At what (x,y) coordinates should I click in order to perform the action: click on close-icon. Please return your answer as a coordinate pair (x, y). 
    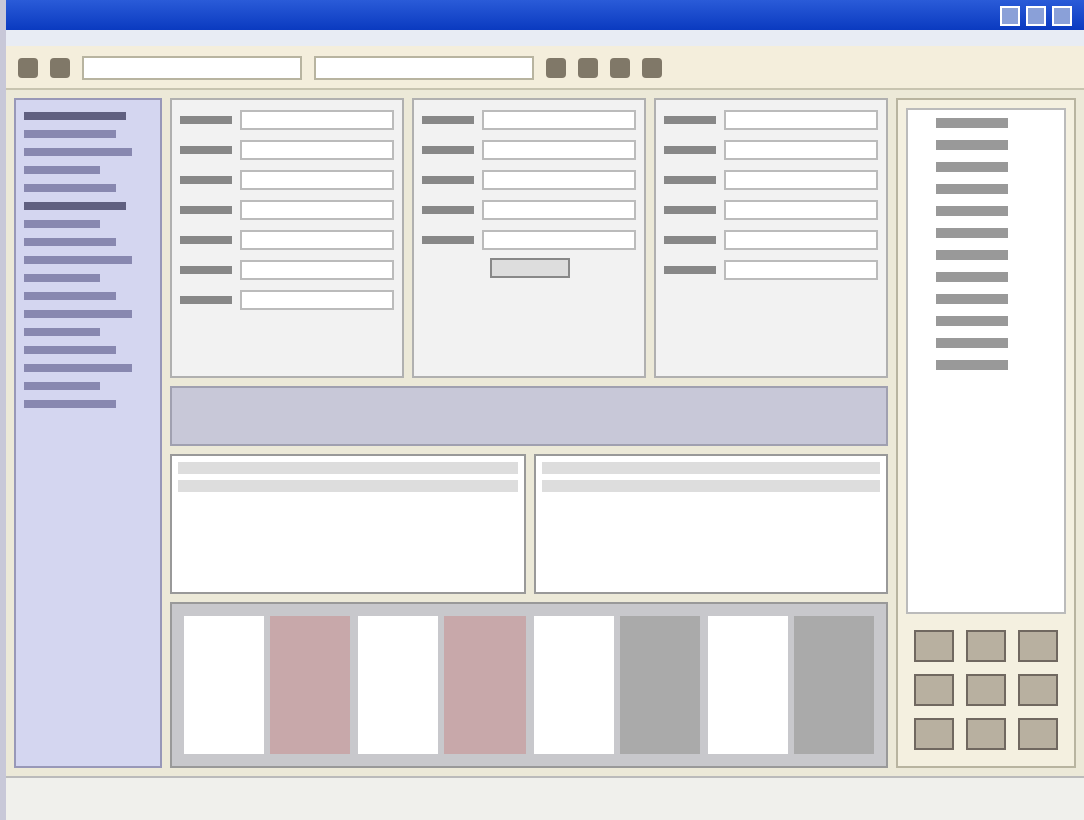
    Looking at the image, I should click on (1062, 15).